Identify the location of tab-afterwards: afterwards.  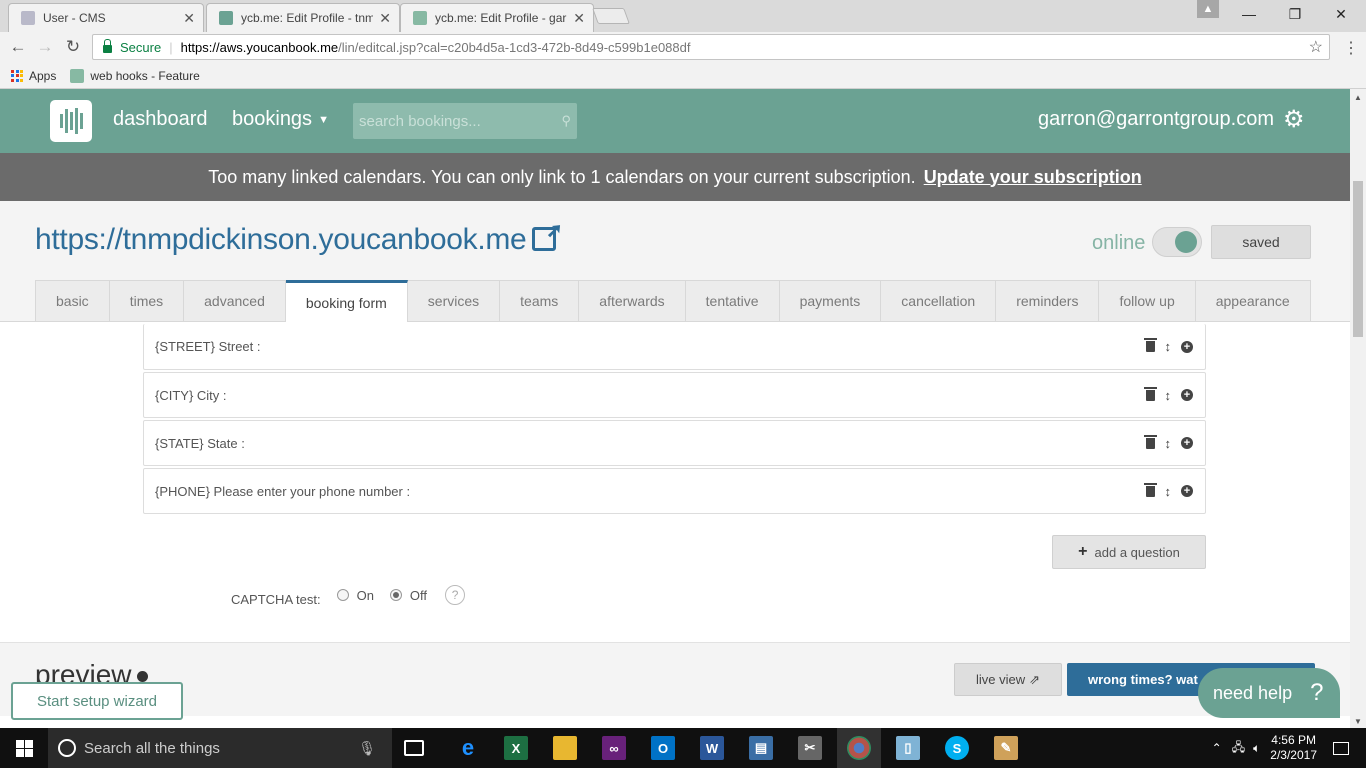
(632, 301).